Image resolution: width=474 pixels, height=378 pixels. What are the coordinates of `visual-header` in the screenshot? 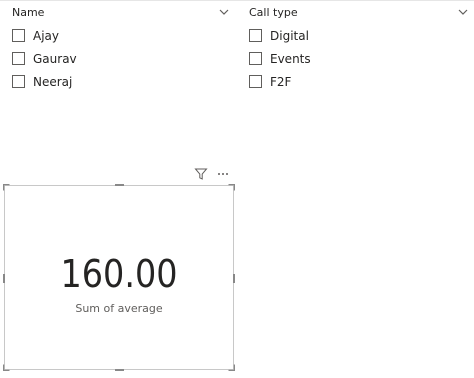 It's located at (214, 174).